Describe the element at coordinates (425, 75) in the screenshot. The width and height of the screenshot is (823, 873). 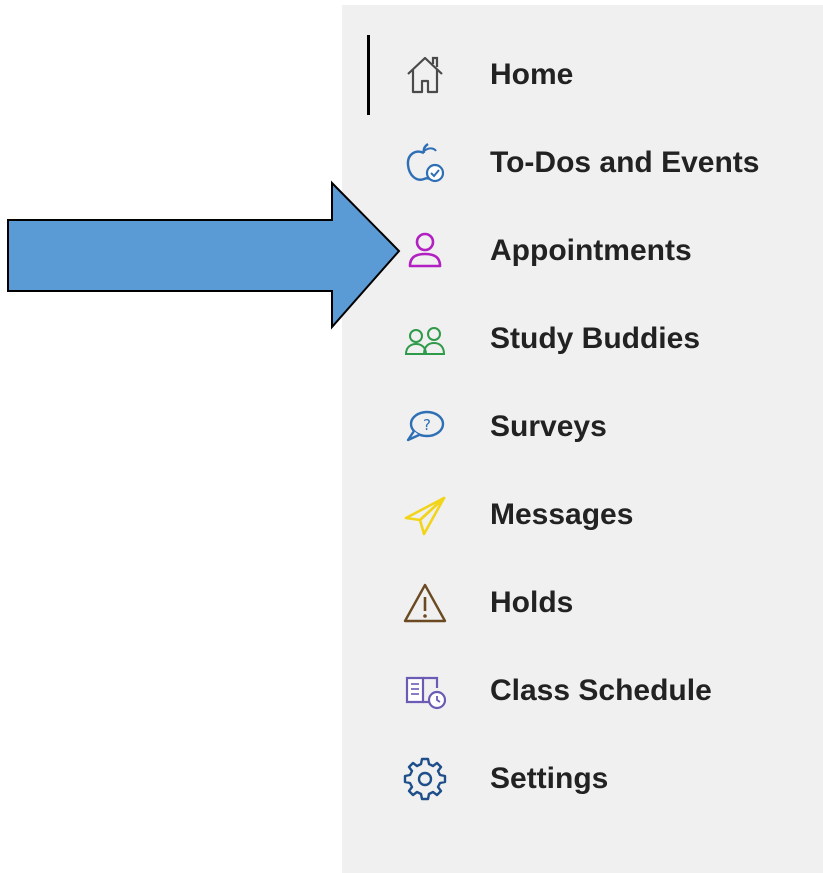
I see `home-icon` at that location.